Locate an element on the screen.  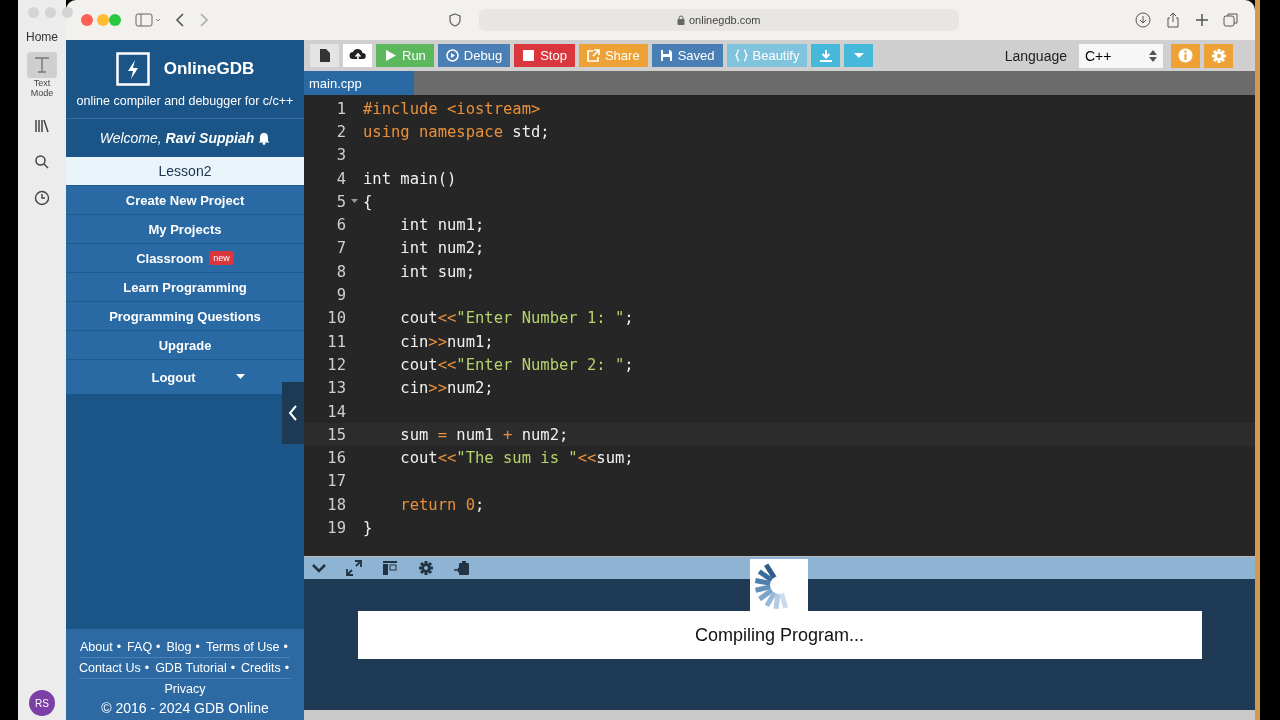
horizontal-scrollbar is located at coordinates (779, 715).